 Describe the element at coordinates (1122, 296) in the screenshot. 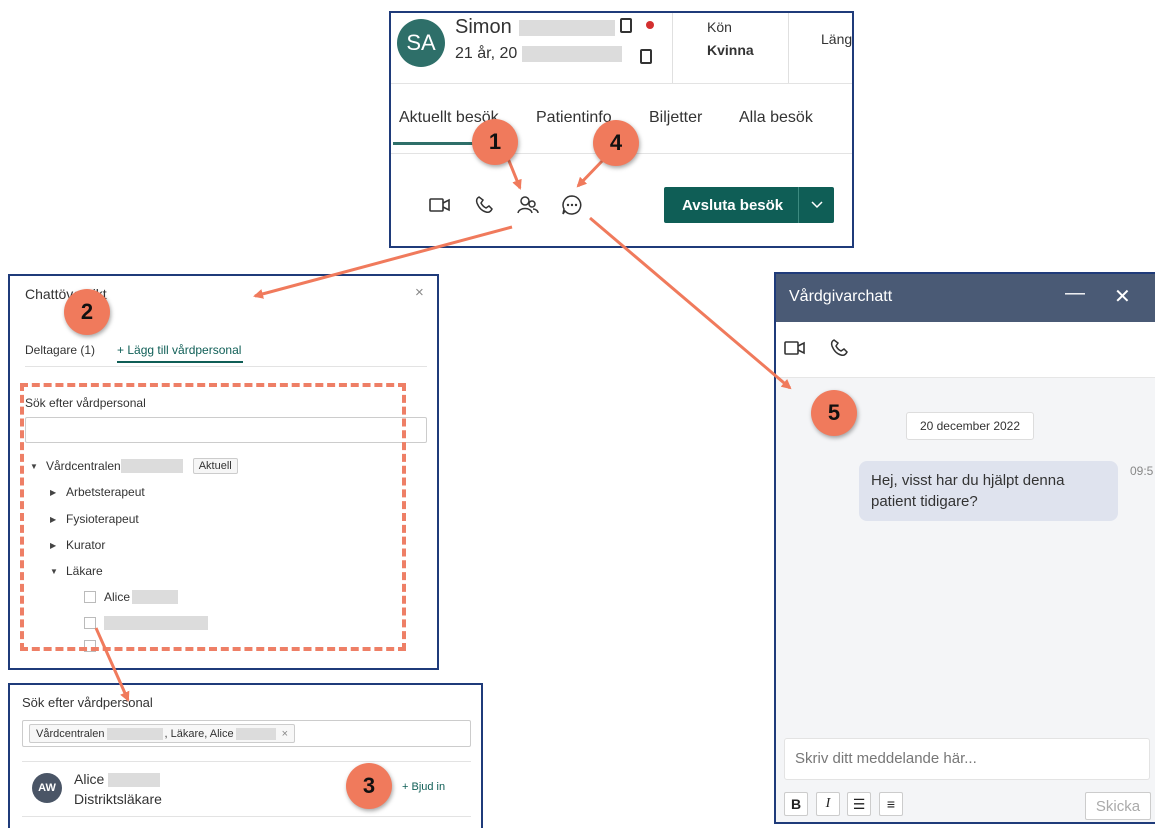

I see `close-icon: ✕` at that location.